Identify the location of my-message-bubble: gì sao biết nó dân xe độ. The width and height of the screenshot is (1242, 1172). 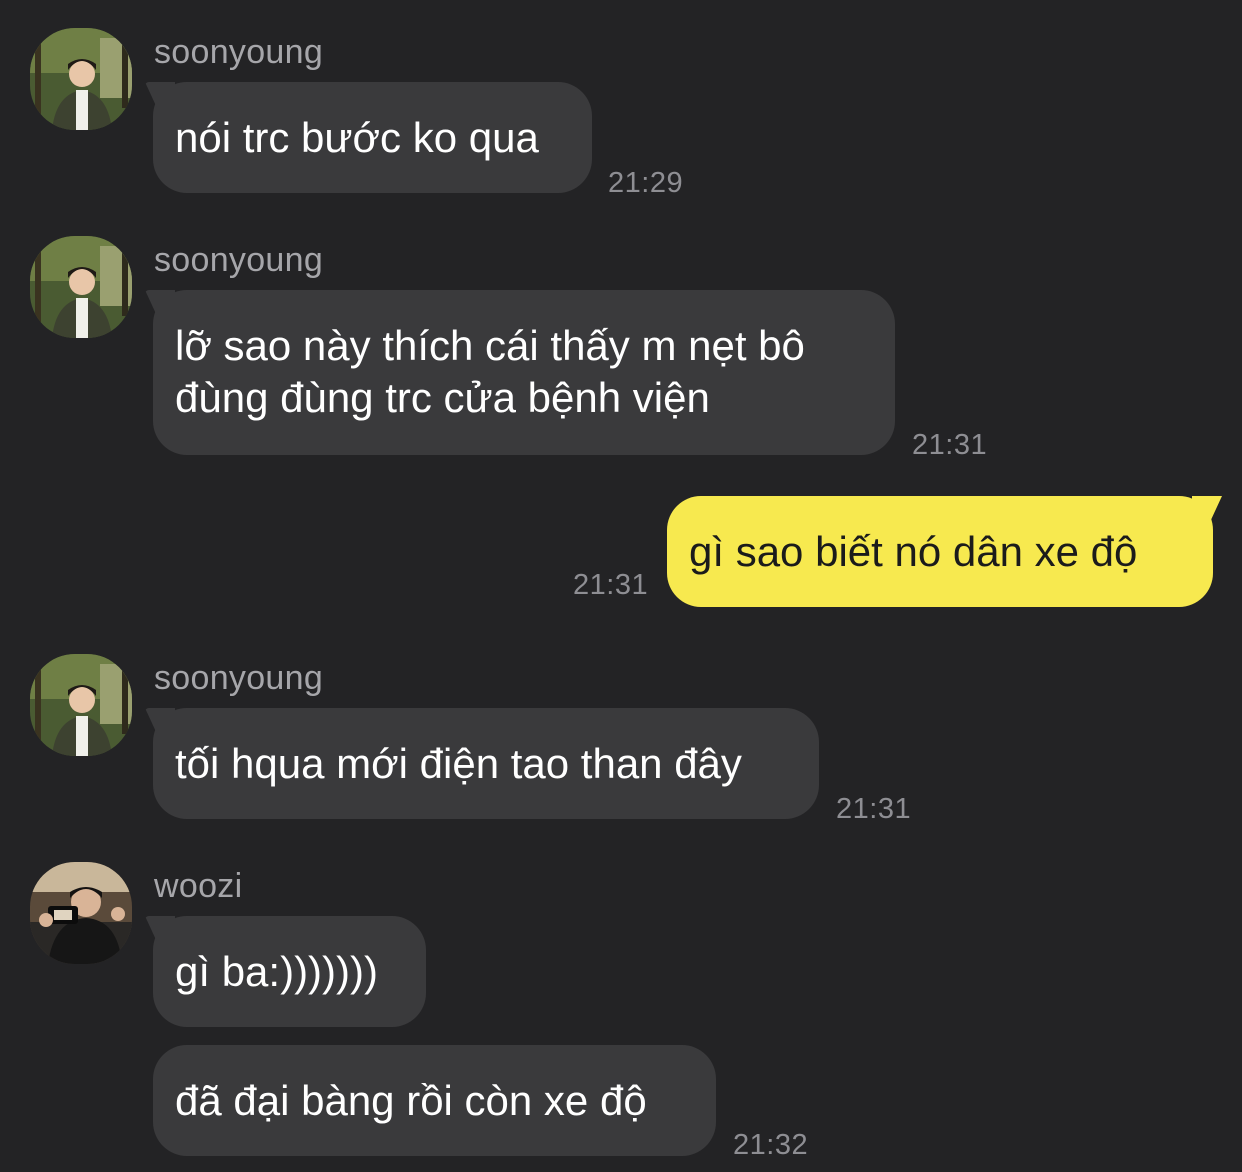
(940, 551).